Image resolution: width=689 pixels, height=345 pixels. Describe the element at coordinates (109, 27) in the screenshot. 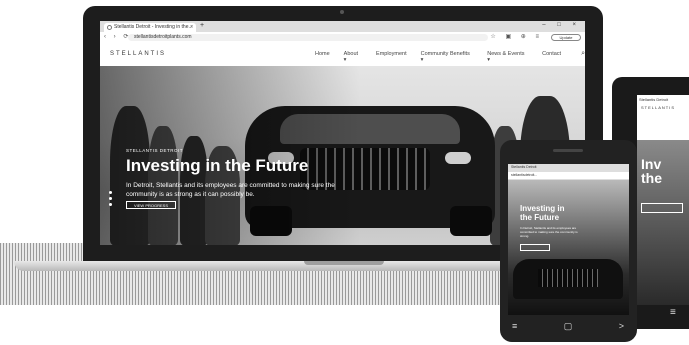

I see `favicon-icon` at that location.